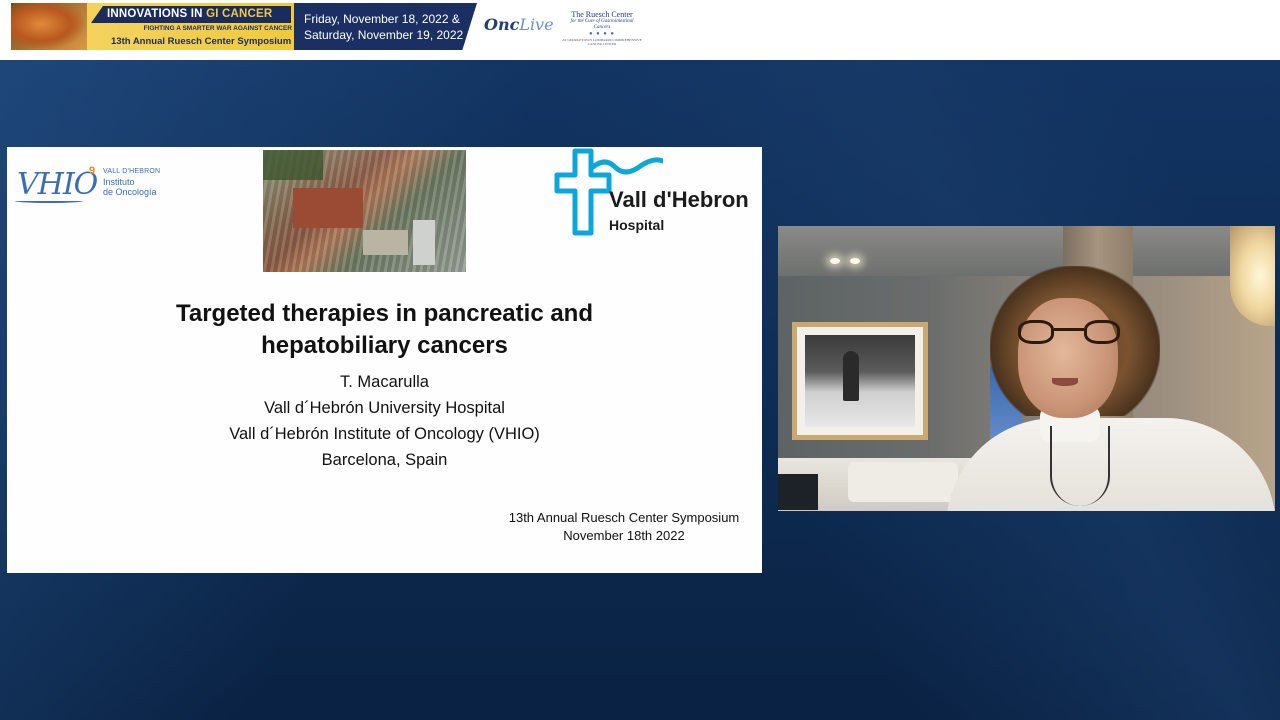 The height and width of the screenshot is (720, 1280). Describe the element at coordinates (637, 225) in the screenshot. I see `hospital-sub: Hospital` at that location.